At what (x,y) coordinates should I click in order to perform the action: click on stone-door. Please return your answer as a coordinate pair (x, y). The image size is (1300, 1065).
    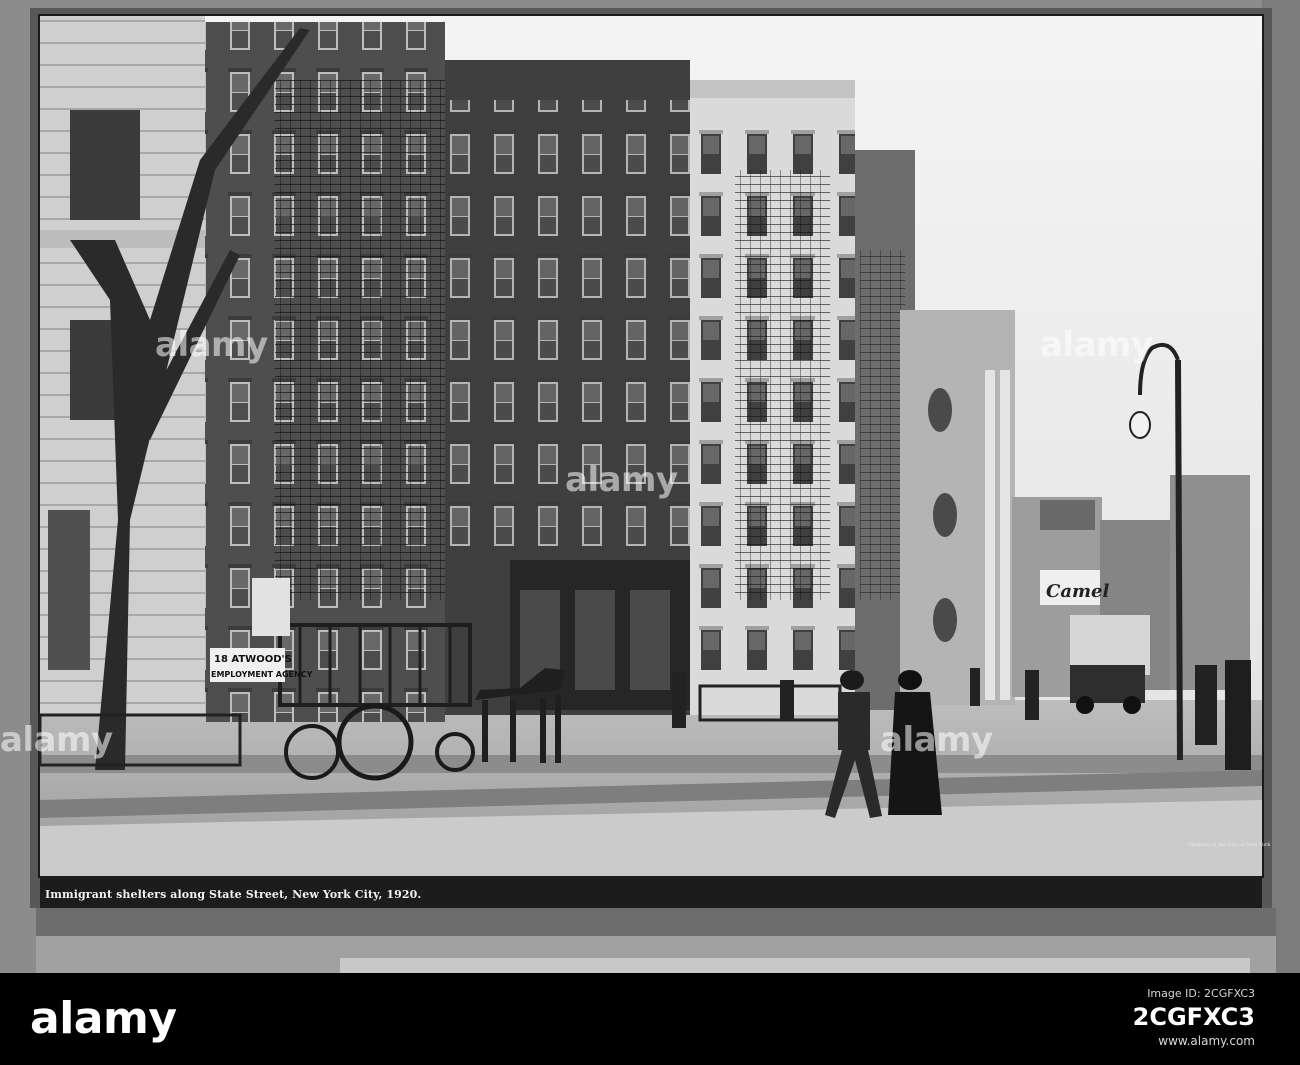
    Looking at the image, I should click on (69, 590).